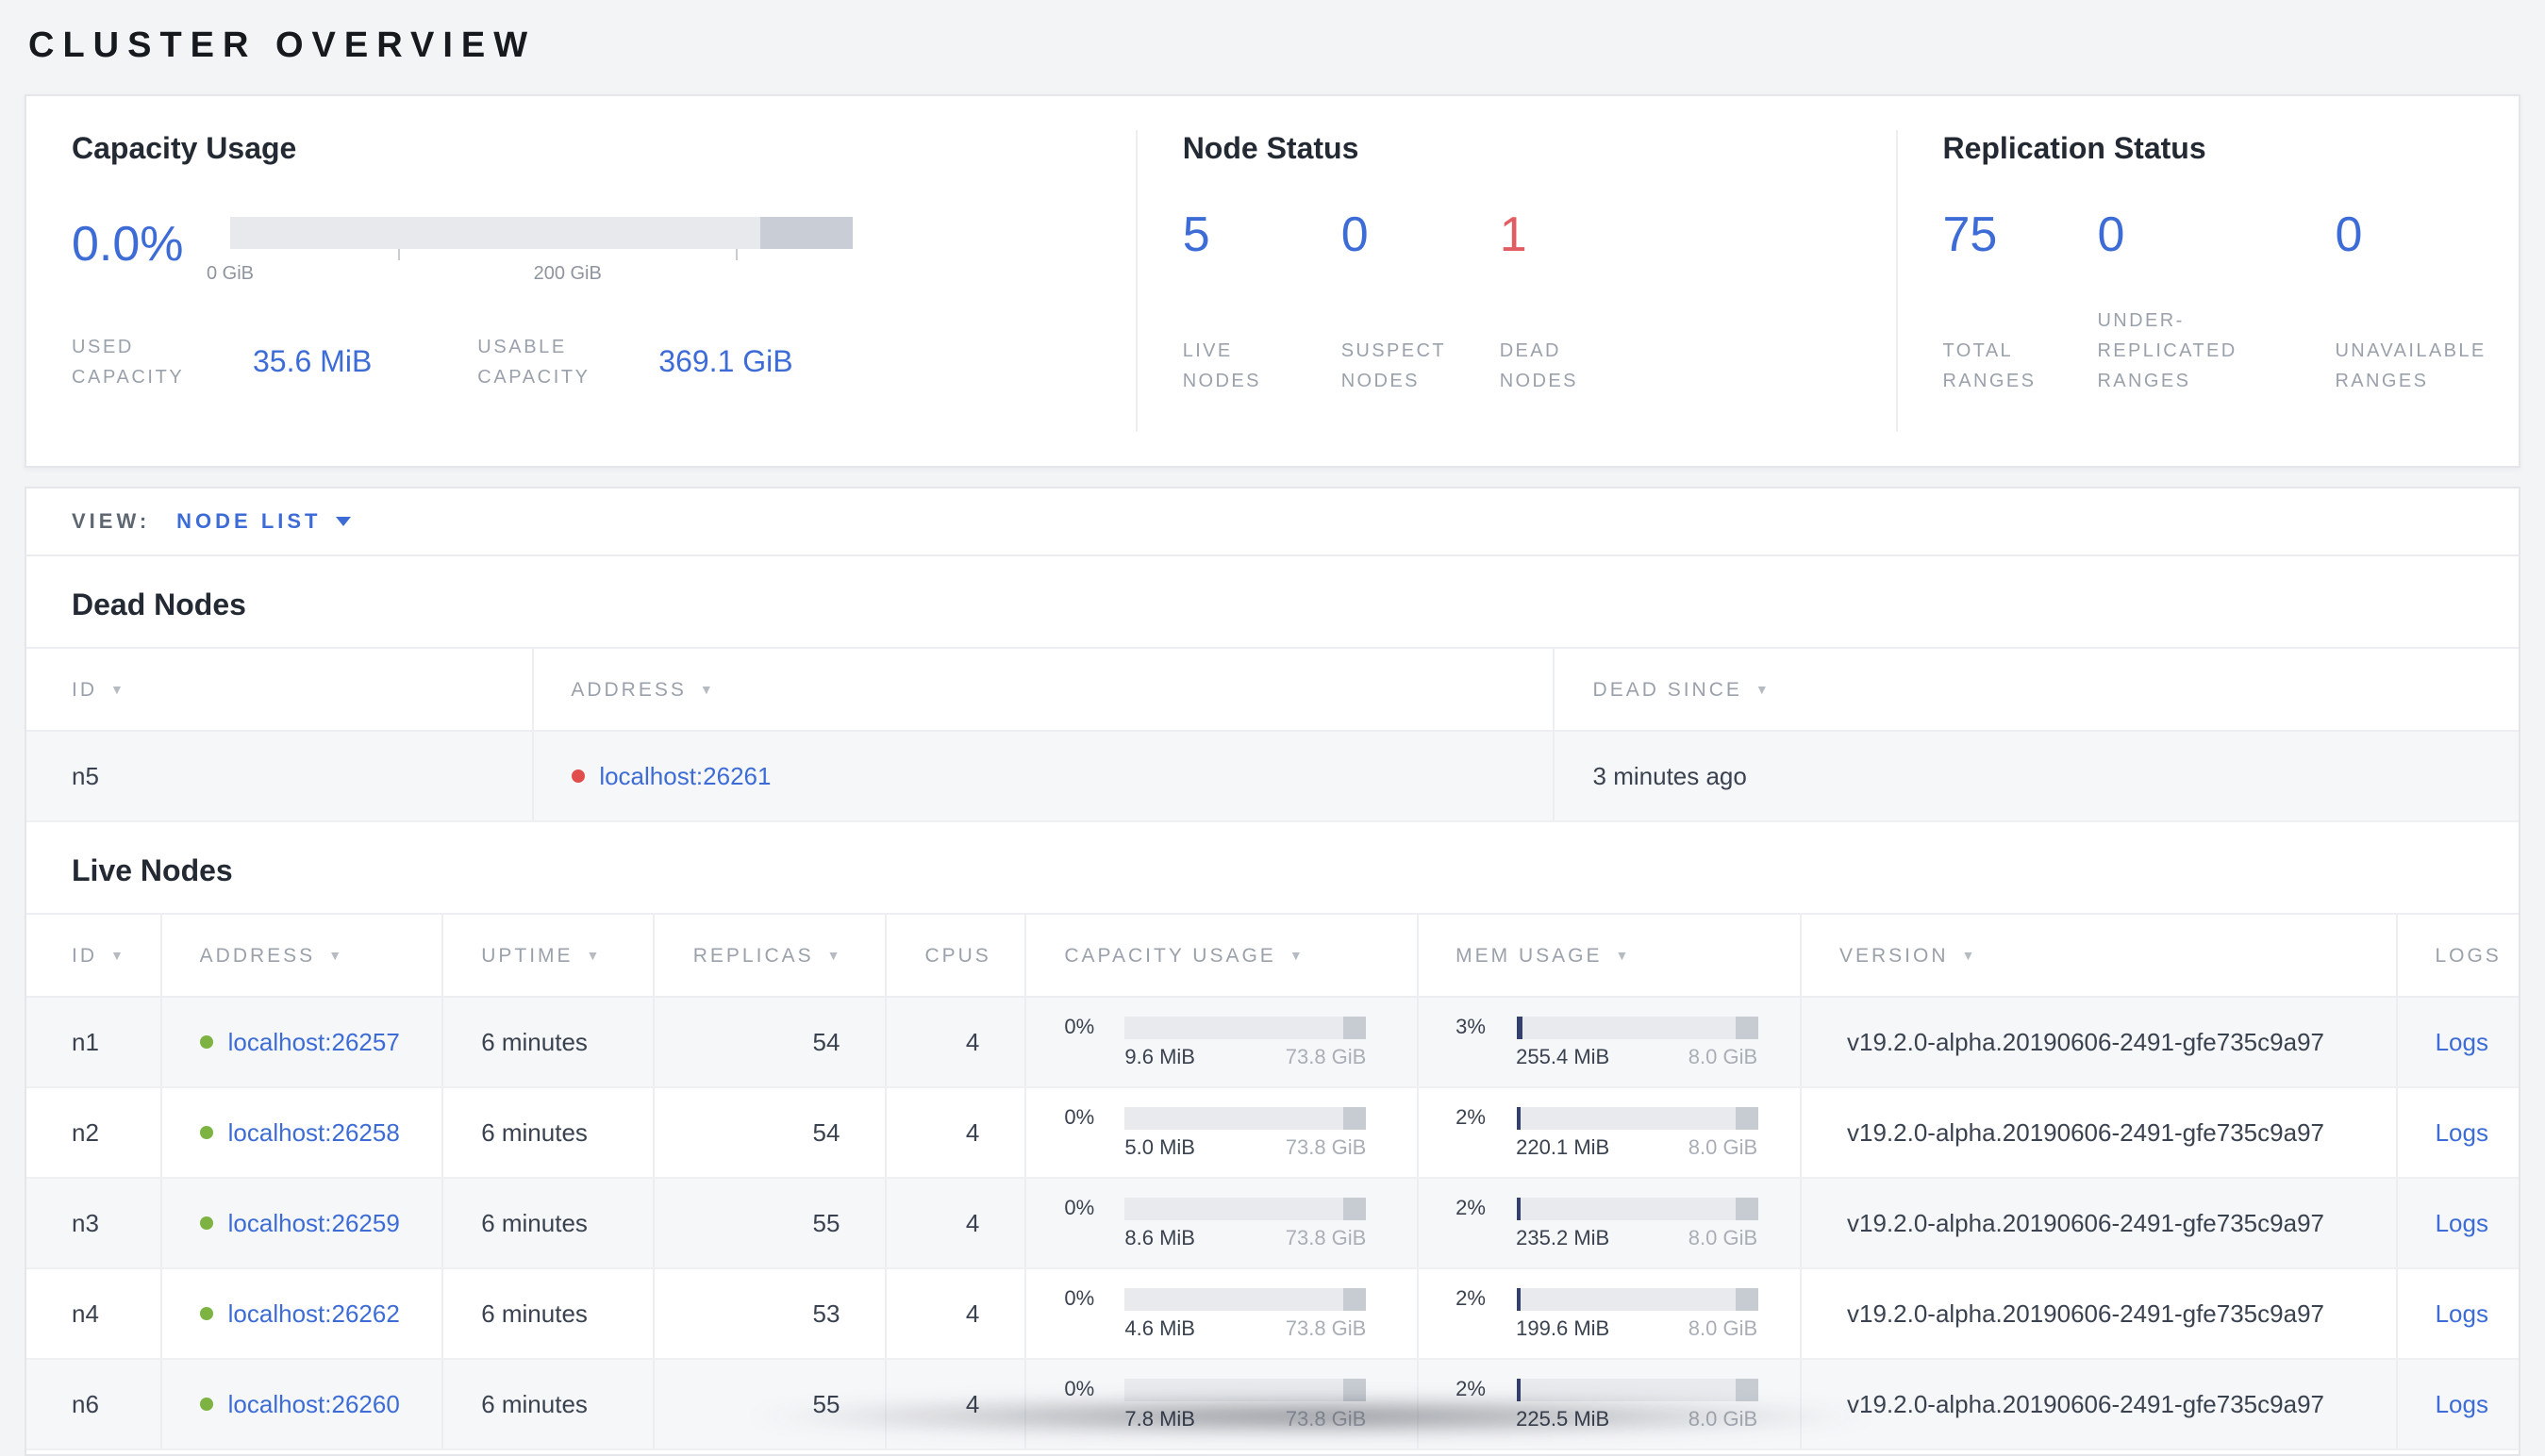  Describe the element at coordinates (222, 364) in the screenshot. I see `used-capacity-detail: USED CAPACITY 35.6 MiB` at that location.